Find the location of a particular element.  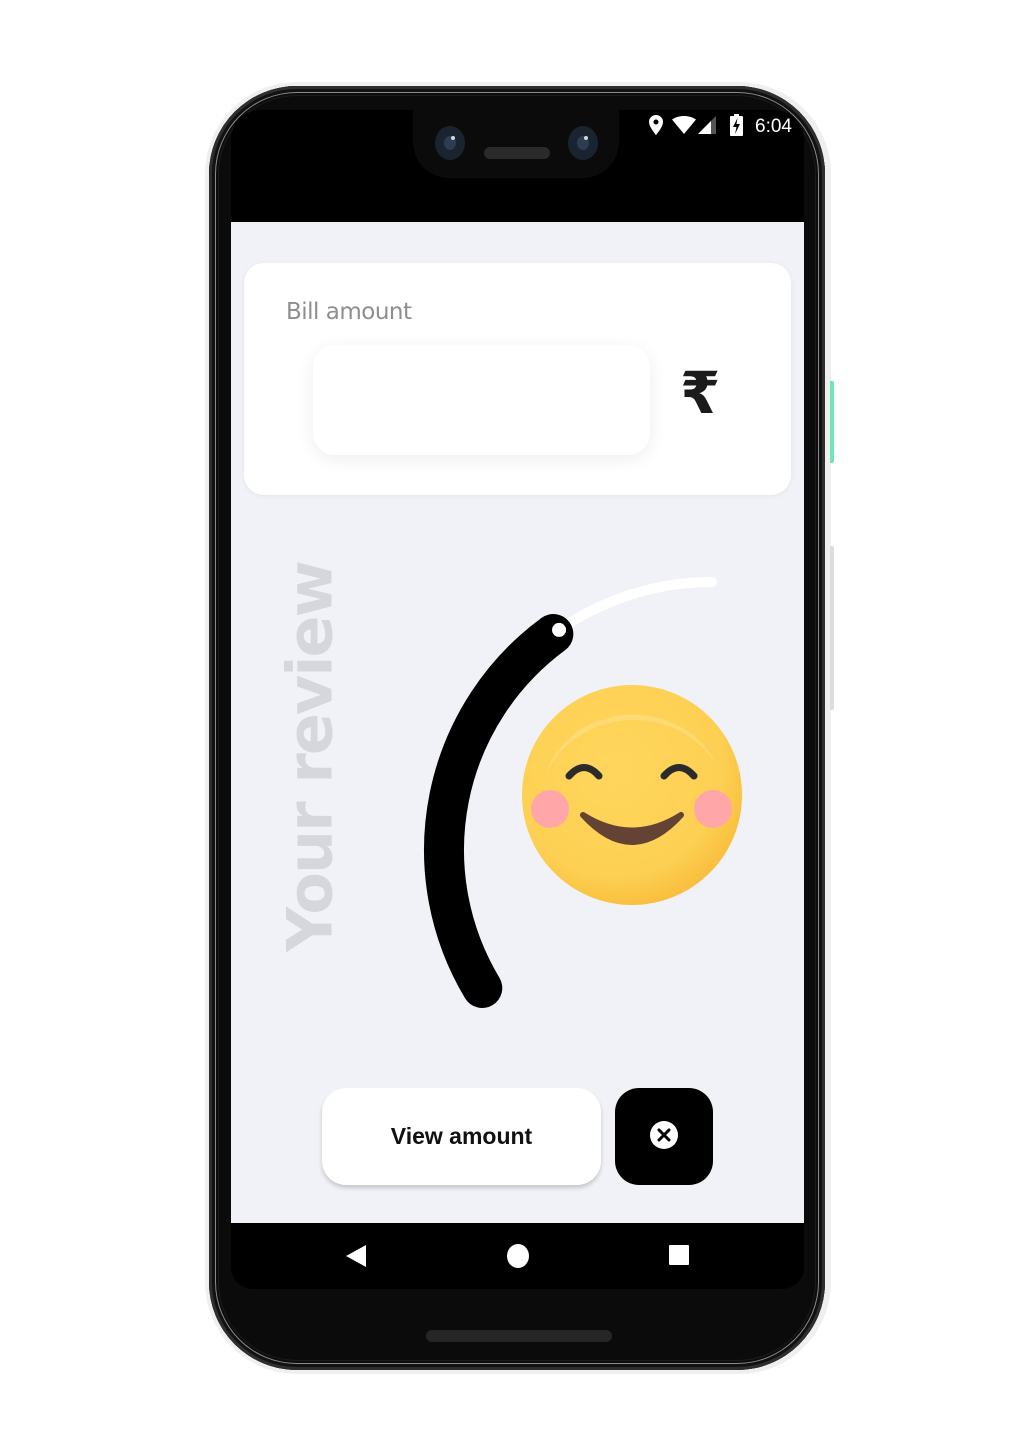

front-camera-right is located at coordinates (583, 143).